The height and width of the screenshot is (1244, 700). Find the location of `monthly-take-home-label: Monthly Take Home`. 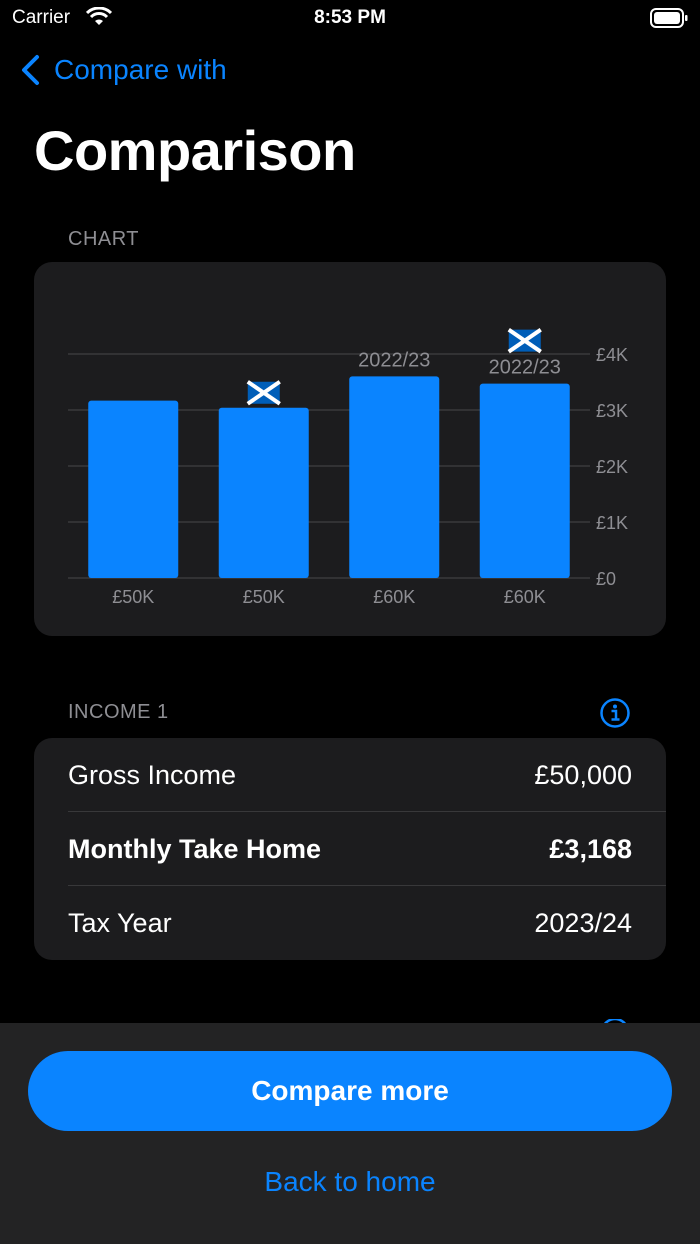

monthly-take-home-label: Monthly Take Home is located at coordinates (195, 848).